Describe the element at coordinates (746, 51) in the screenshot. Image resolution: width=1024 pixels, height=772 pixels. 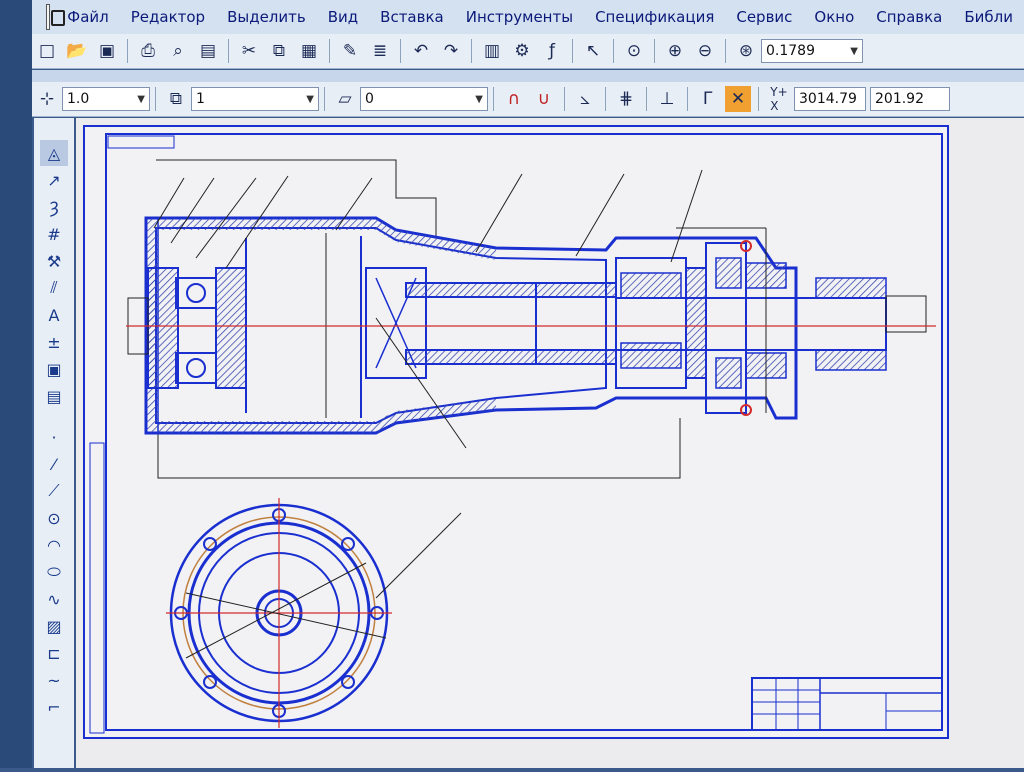
I see `zoom-scale-icon: ⊛` at that location.